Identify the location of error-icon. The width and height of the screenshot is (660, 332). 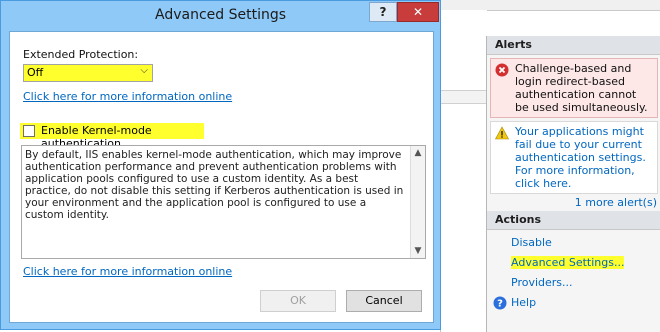
(502, 70).